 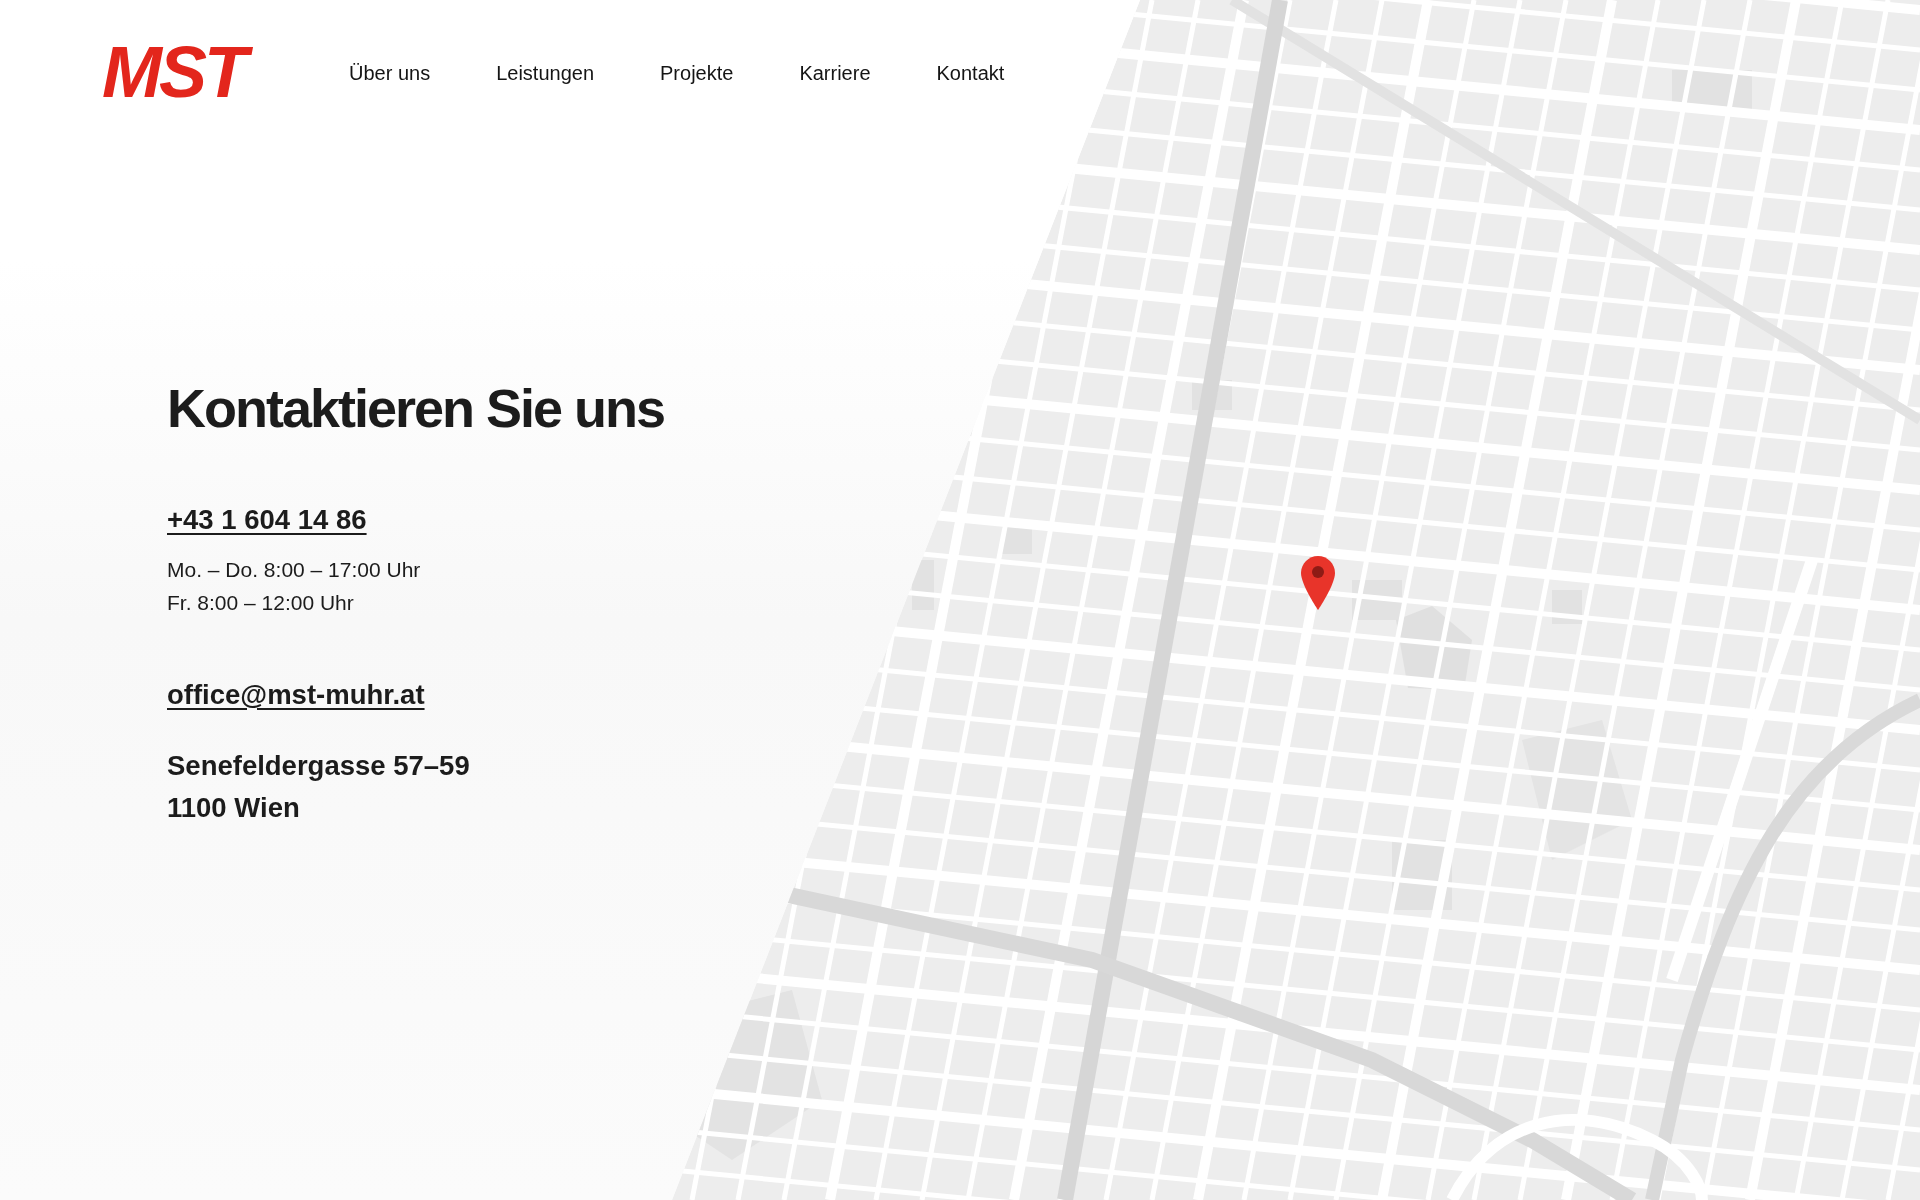 I want to click on opening-hours: Fr. 8:00 – 12:00 Uhr, so click(x=260, y=602).